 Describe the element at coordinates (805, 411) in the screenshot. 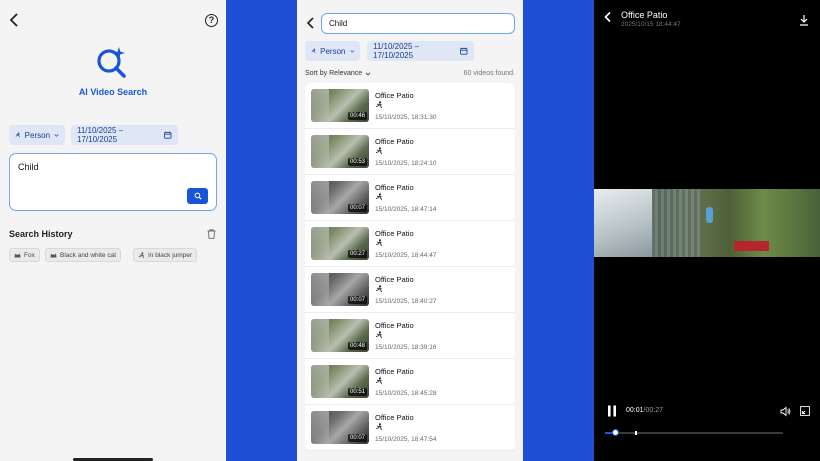

I see `fullscreen-icon` at that location.